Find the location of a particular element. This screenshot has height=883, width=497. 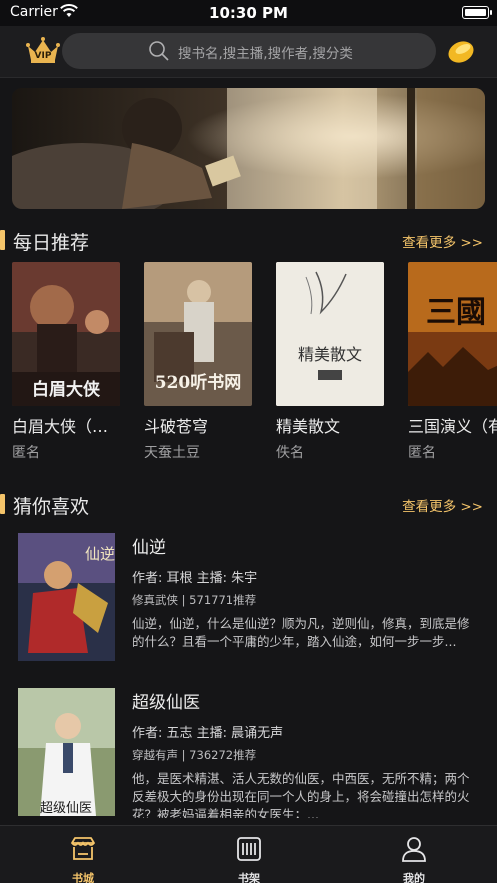

tab-profile: 我的 is located at coordinates (414, 858).